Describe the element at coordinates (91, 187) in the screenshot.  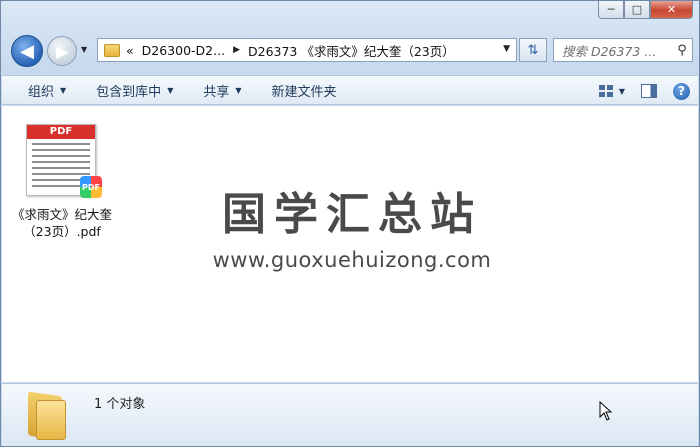
I see `pdf-app-badge-icon: PDF` at that location.